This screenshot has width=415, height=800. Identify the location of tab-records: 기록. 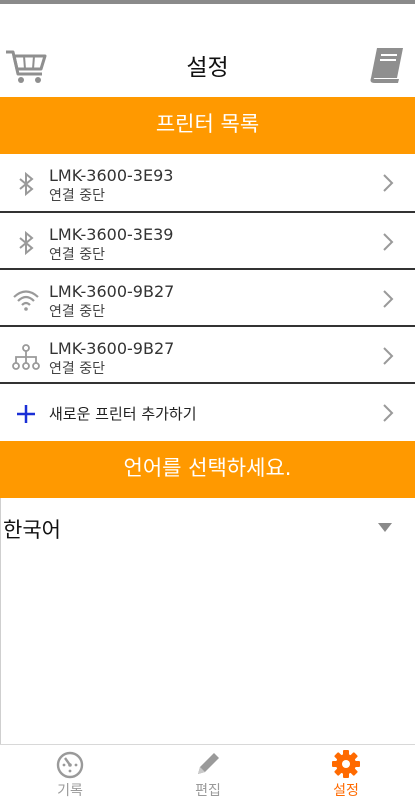
(70, 772).